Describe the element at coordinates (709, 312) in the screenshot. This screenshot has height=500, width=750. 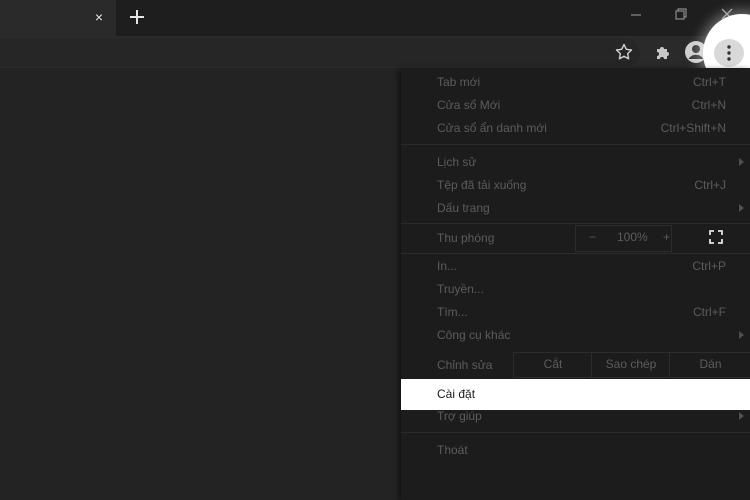
I see `menu-item-shortcut: Ctrl+F` at that location.